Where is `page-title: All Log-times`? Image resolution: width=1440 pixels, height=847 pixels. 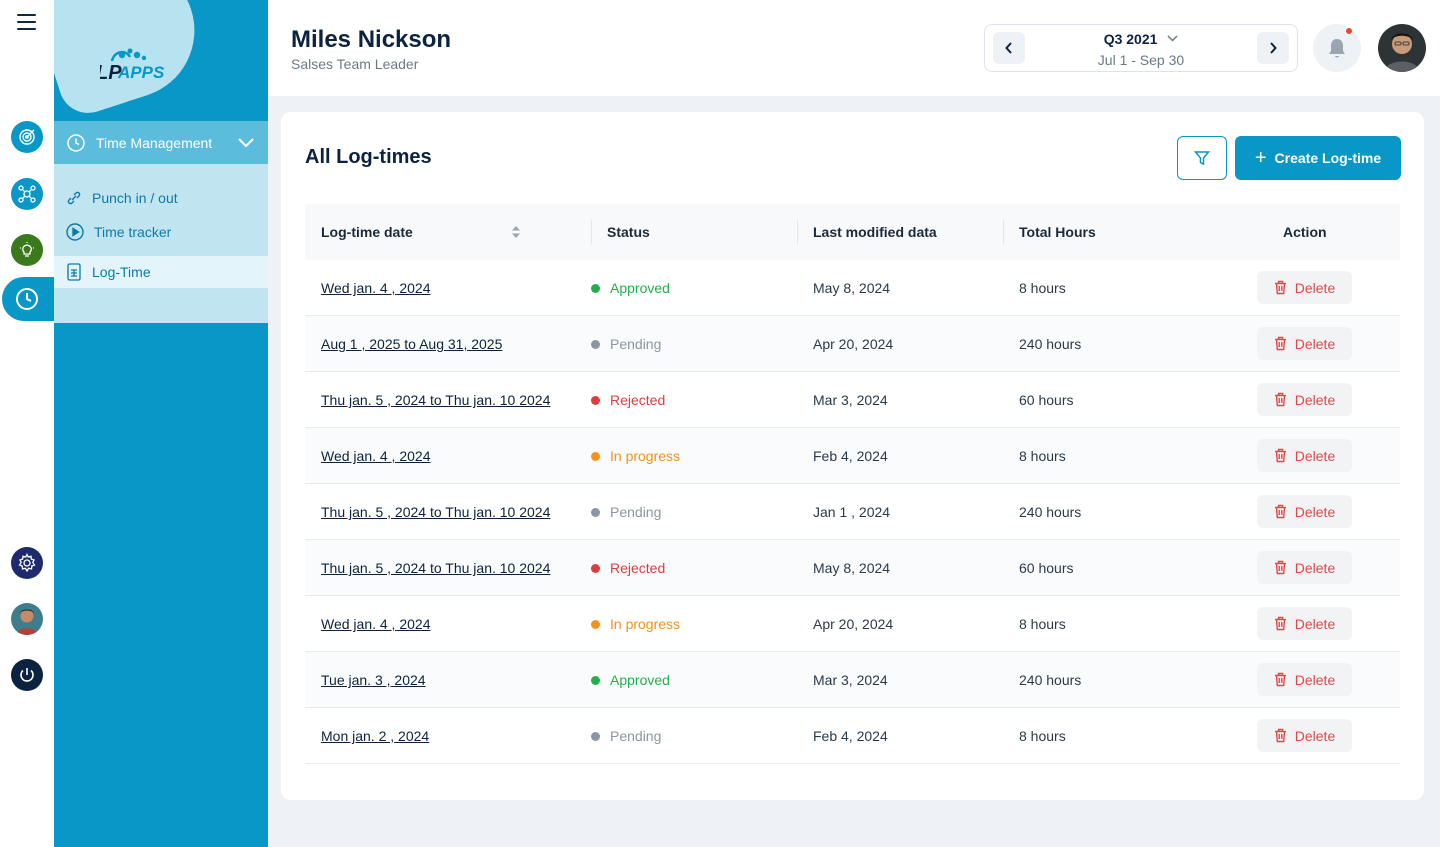 page-title: All Log-times is located at coordinates (368, 157).